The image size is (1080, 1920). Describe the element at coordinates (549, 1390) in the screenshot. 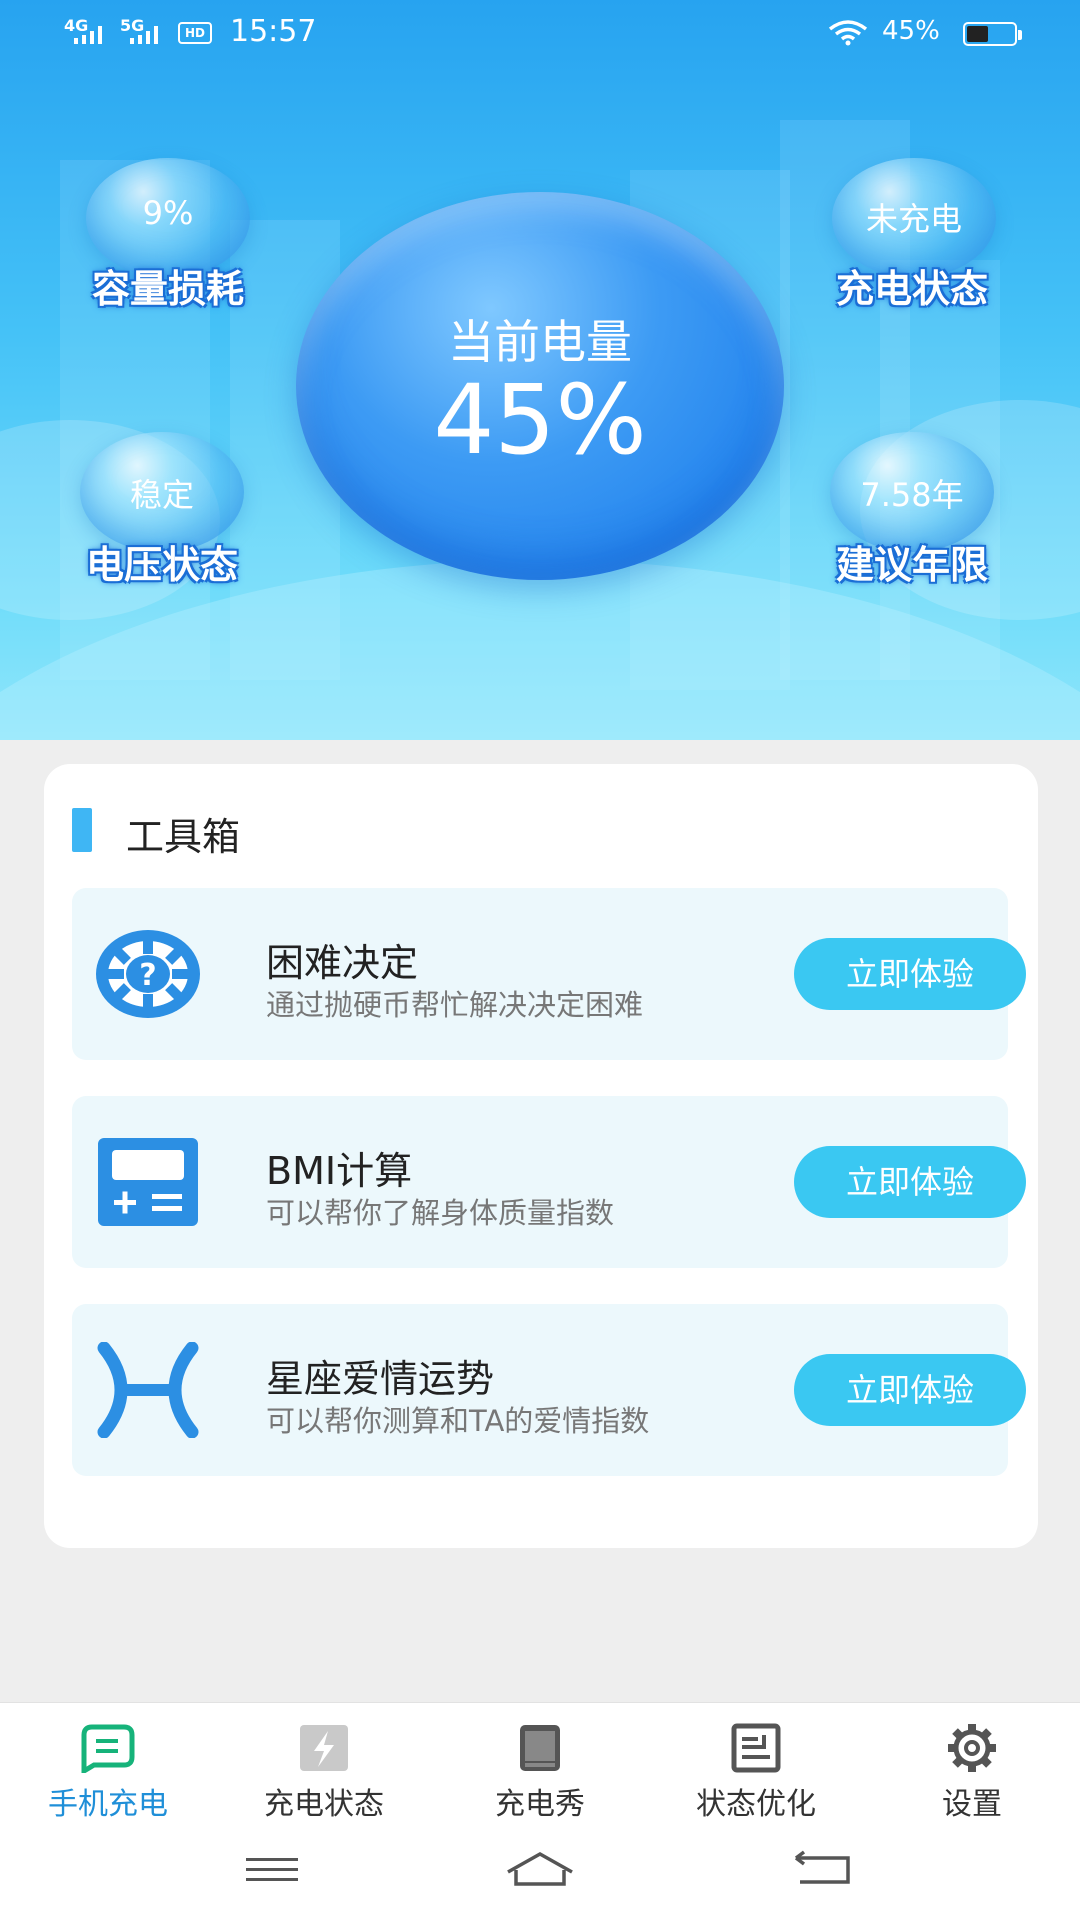

I see `tool-card-horoscope: 星座爱情运势 可以帮你测算和TA的爱情指数 立即体验` at that location.